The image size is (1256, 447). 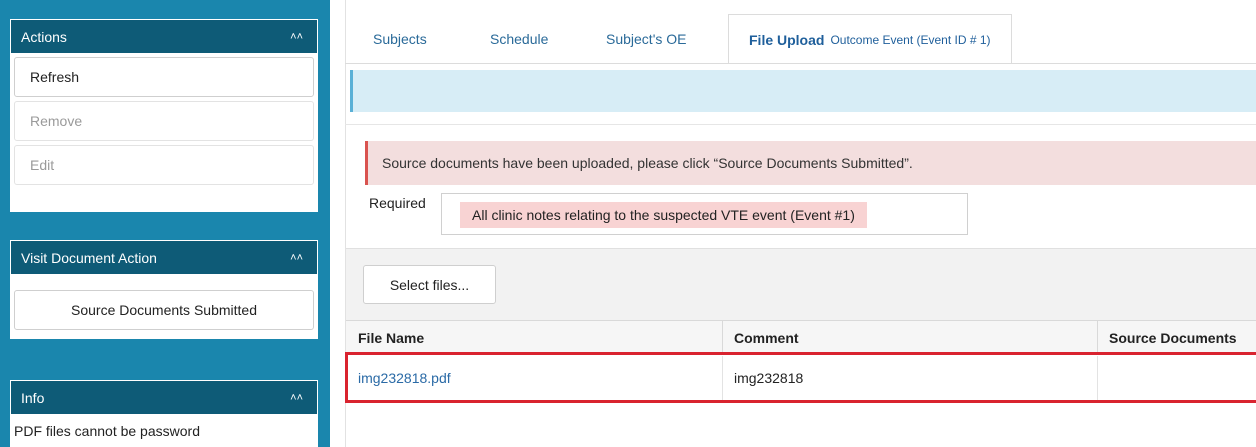 I want to click on info-text: PDF files cannot be password, so click(x=107, y=431).